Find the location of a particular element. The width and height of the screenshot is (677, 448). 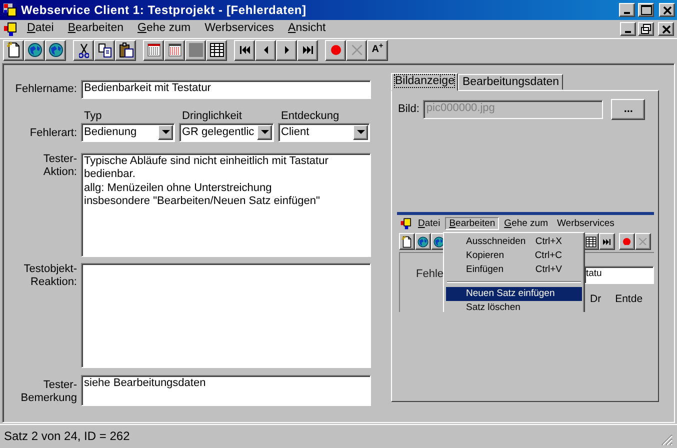

field-label: Tester-Bemerkung is located at coordinates (49, 392).